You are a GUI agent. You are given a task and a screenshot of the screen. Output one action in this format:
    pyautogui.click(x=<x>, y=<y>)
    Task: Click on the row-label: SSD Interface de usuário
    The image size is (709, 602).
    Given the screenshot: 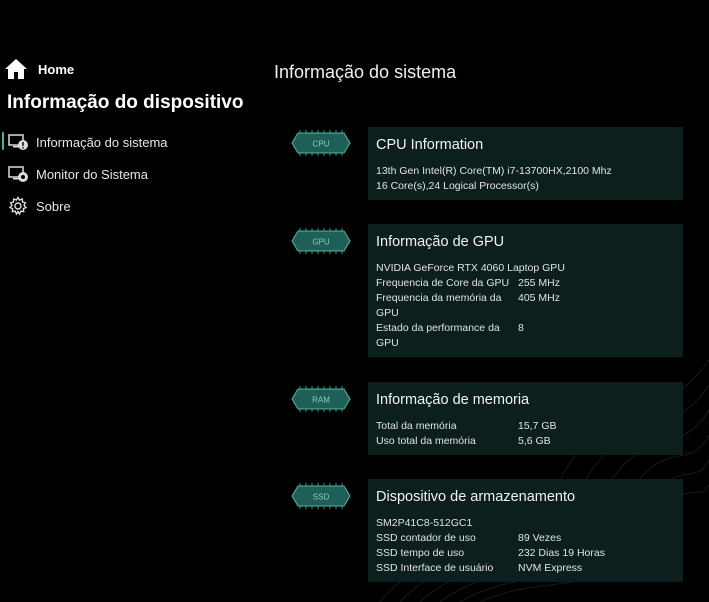 What is the action you would take?
    pyautogui.click(x=435, y=568)
    